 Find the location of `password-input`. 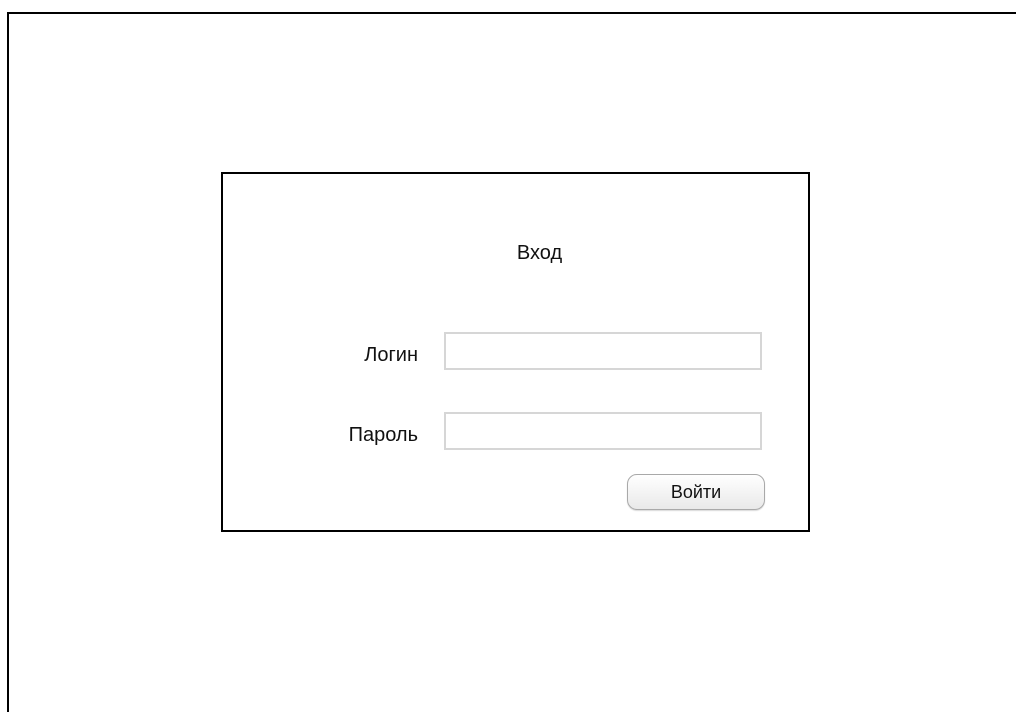

password-input is located at coordinates (603, 431).